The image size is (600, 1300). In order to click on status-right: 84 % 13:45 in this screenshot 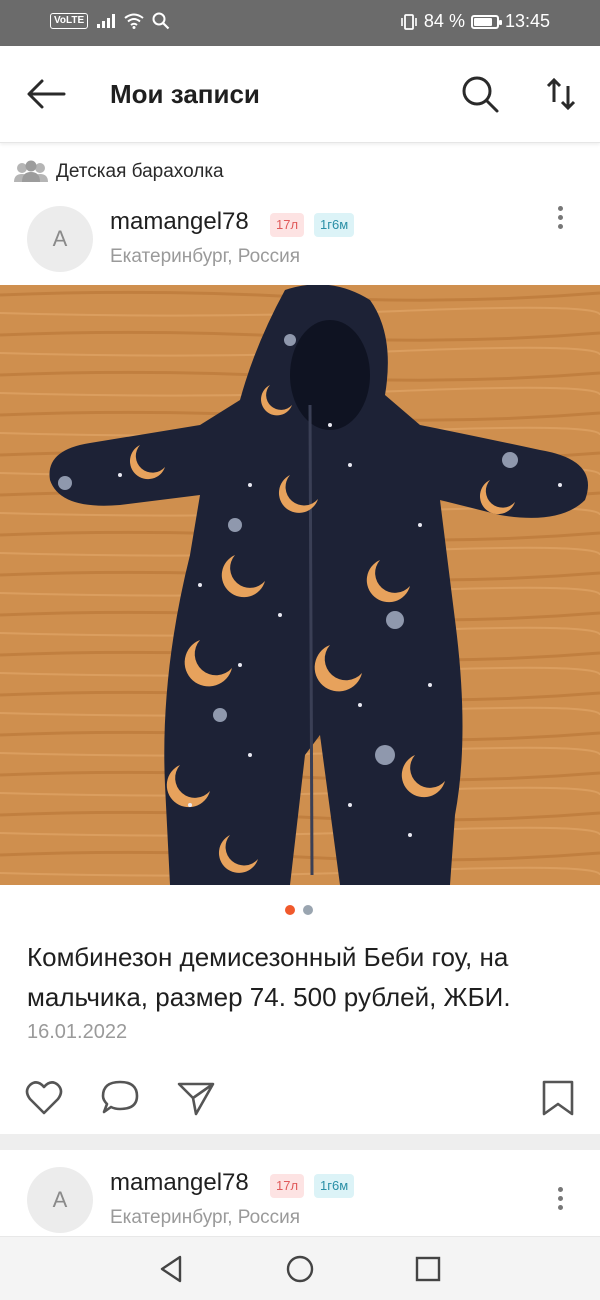, I will do `click(475, 21)`.